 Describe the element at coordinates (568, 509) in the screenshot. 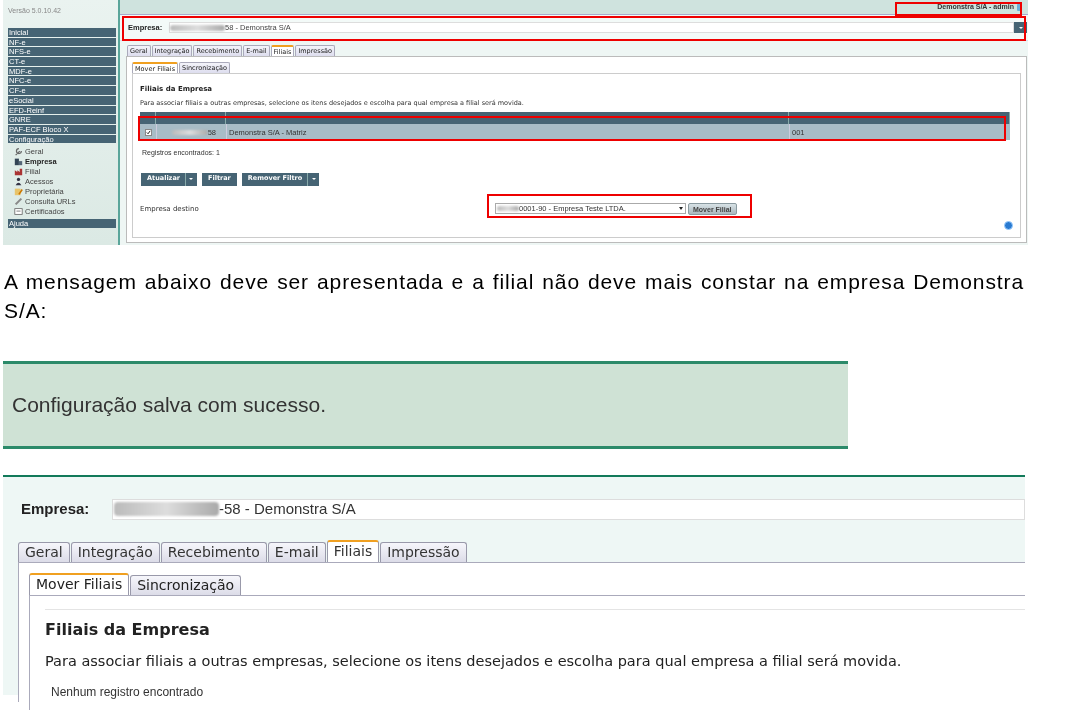

I see `company-field: -58 - Demonstra S/A` at that location.